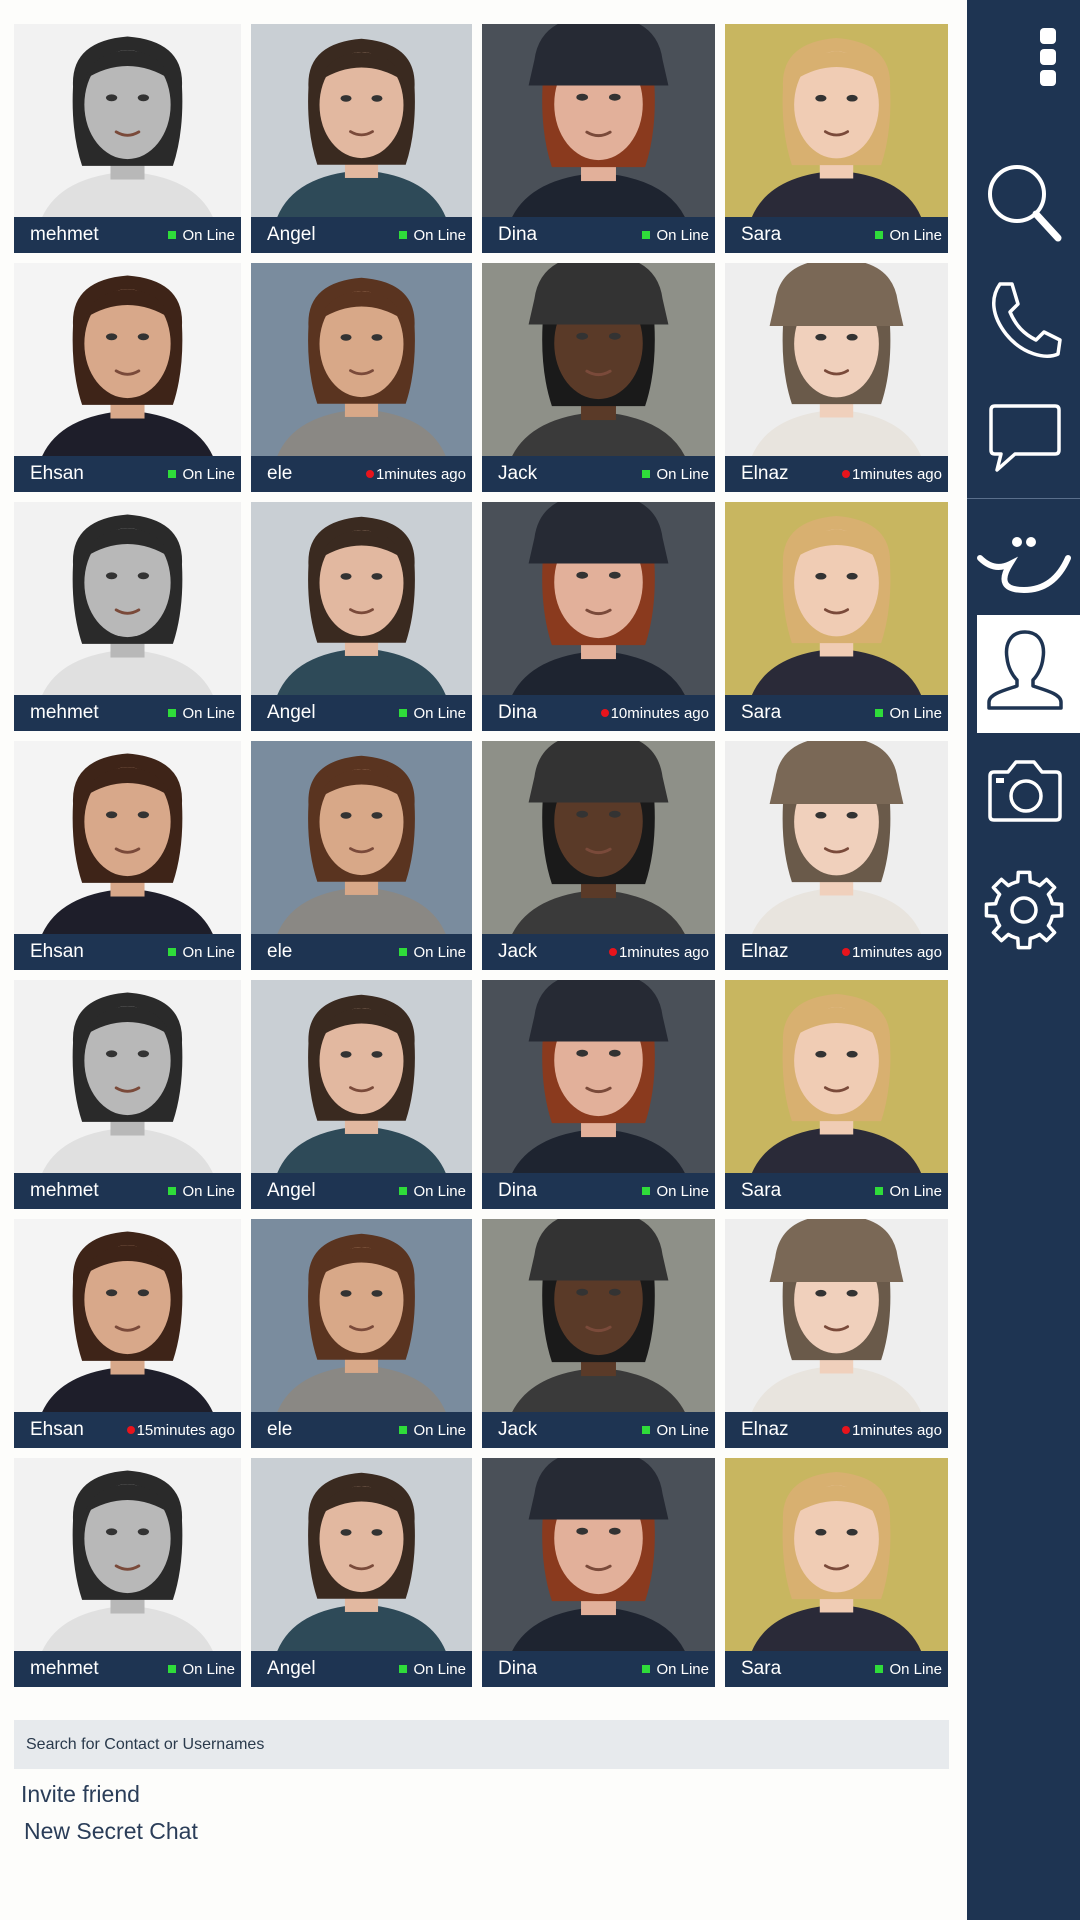  I want to click on new-secret-chat-link: New Secret Chat, so click(111, 1831).